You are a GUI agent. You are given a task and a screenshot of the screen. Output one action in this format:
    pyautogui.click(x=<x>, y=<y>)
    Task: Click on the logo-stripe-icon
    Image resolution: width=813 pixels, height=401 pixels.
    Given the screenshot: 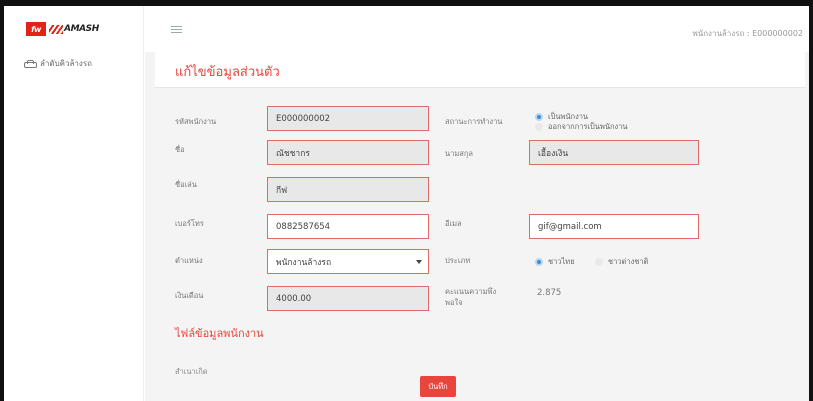 What is the action you would take?
    pyautogui.click(x=56, y=29)
    